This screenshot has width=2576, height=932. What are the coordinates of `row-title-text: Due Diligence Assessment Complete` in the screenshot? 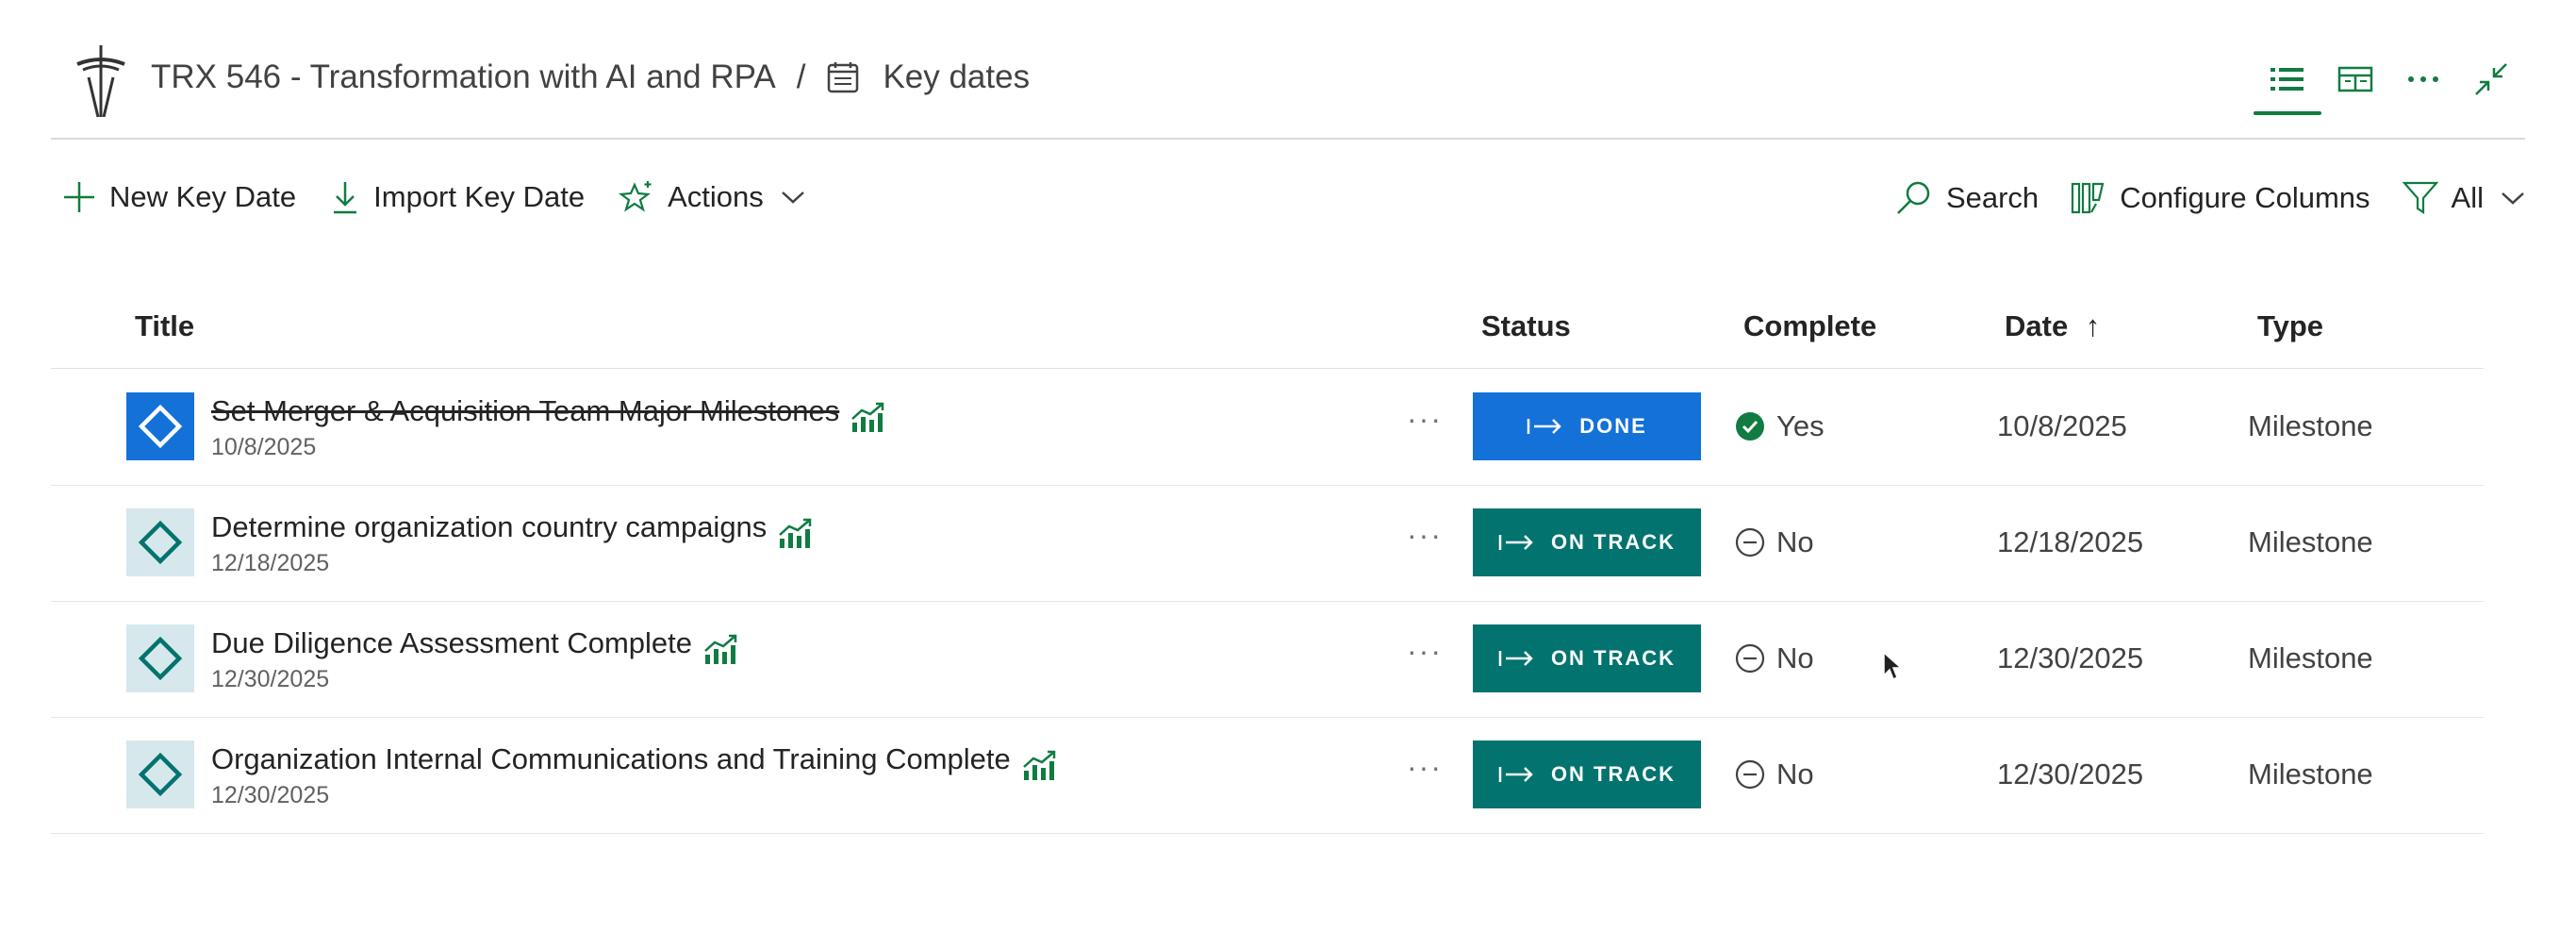 It's located at (452, 642).